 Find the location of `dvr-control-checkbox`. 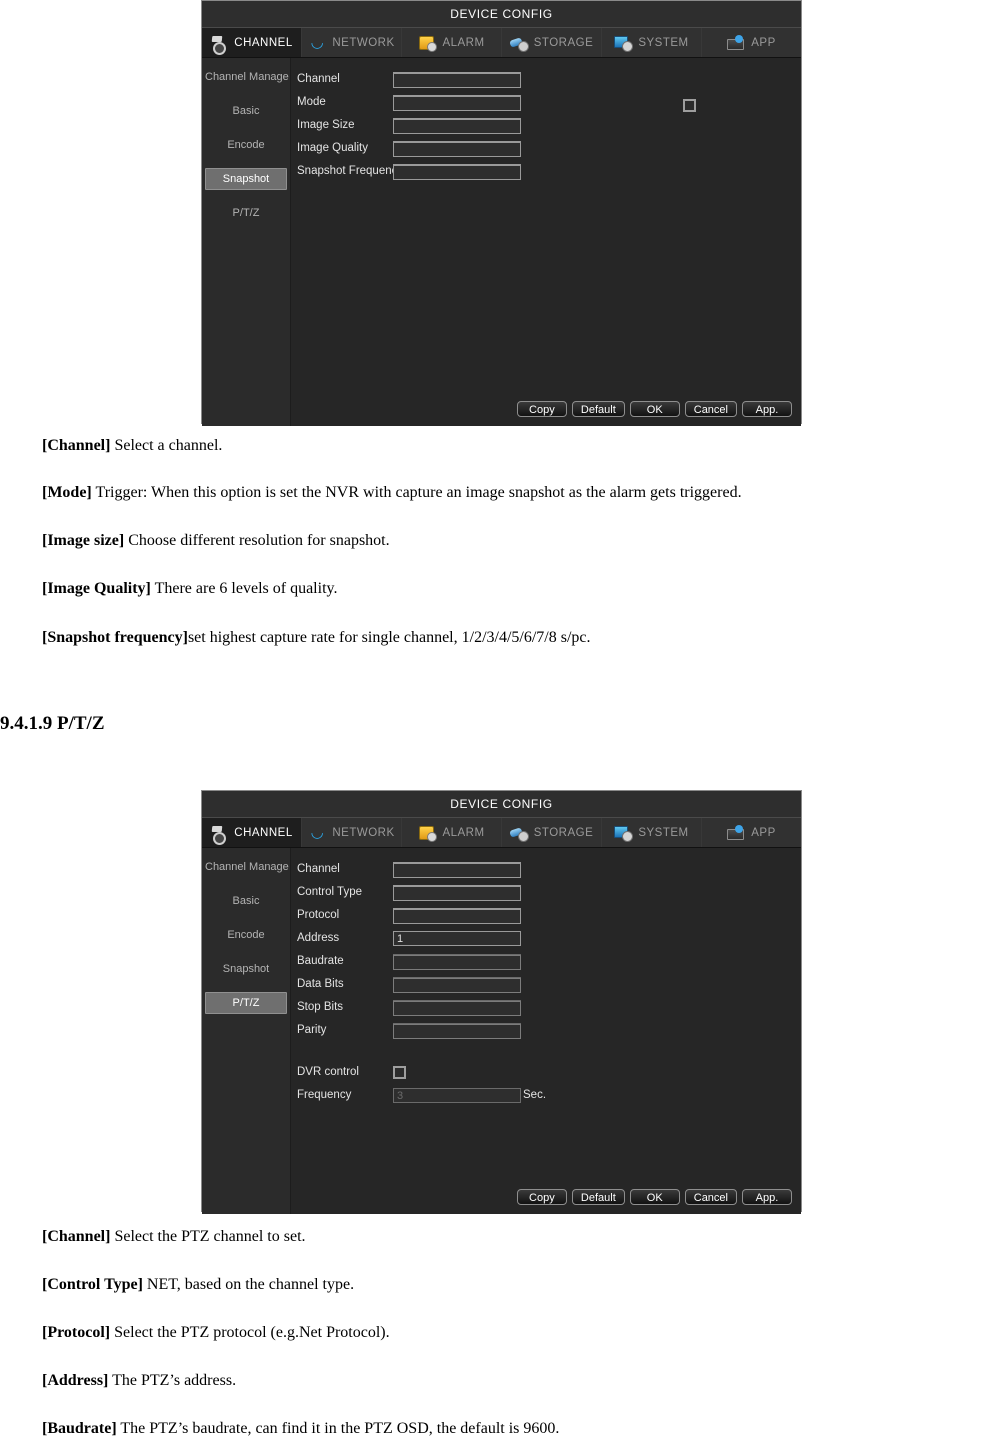

dvr-control-checkbox is located at coordinates (399, 1072).